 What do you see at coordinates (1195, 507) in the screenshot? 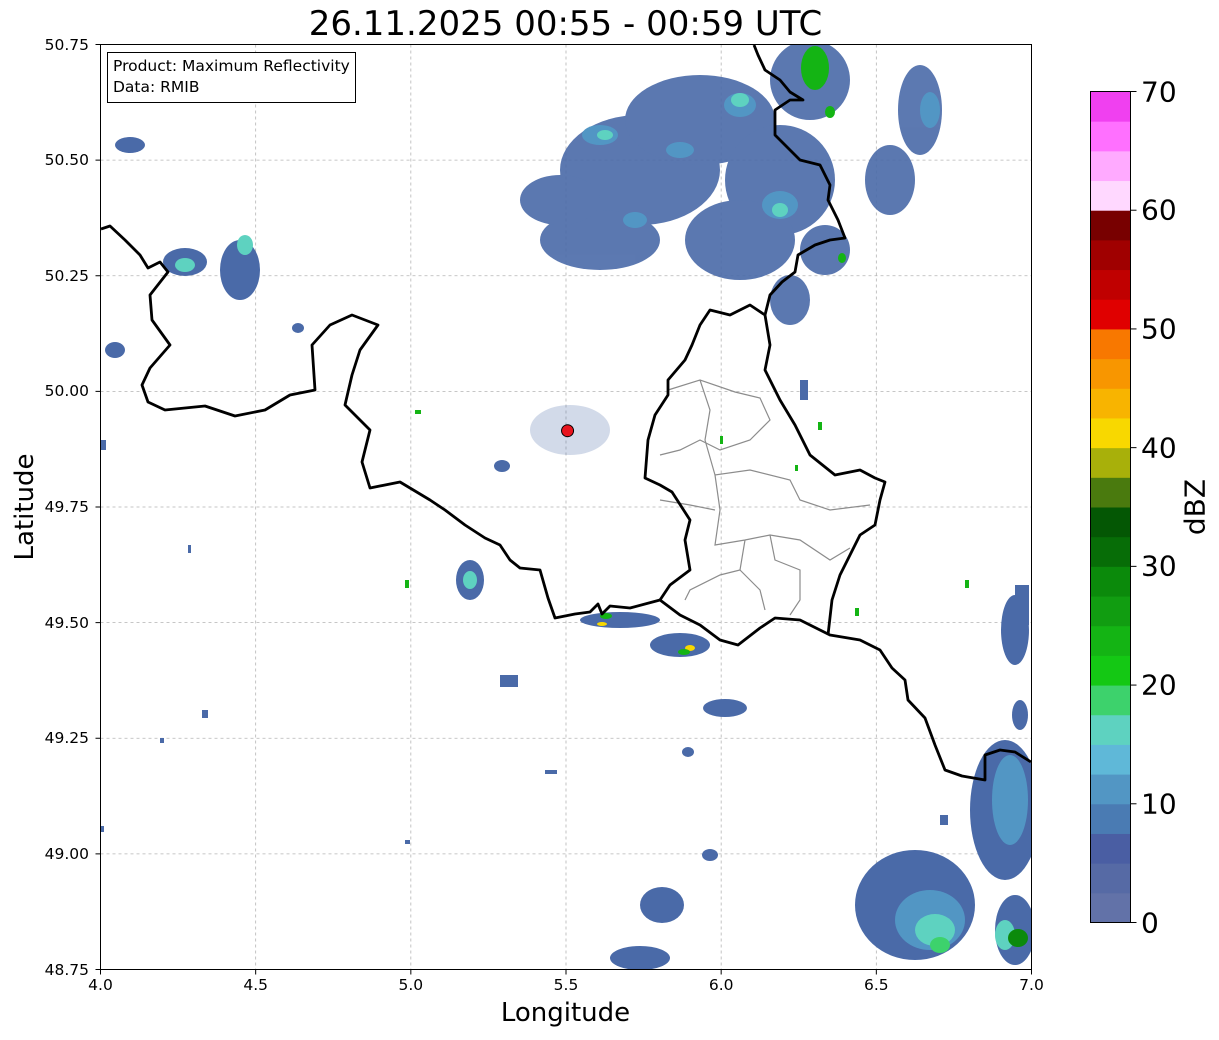
I see `colorbar-label: dBZ` at bounding box center [1195, 507].